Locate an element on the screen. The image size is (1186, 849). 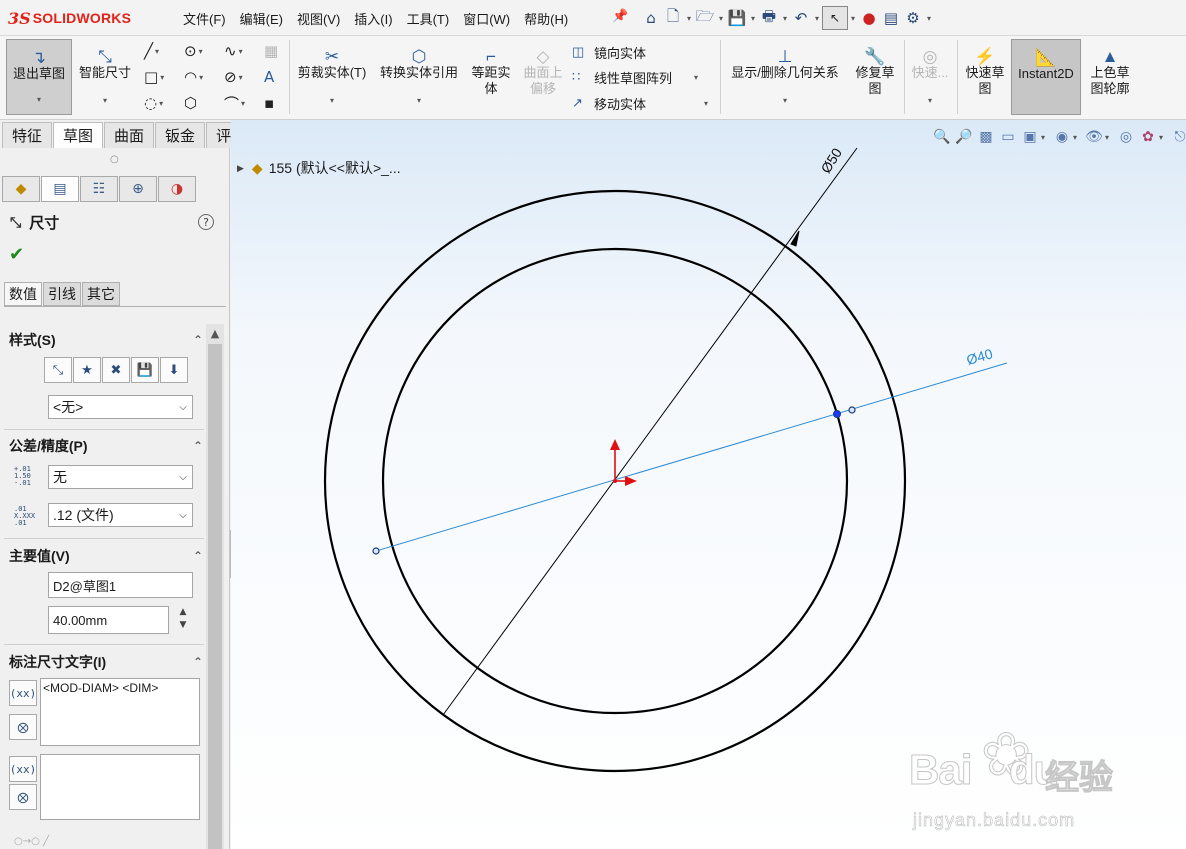
polygon-tool-icon: ⬡ is located at coordinates (197, 103).